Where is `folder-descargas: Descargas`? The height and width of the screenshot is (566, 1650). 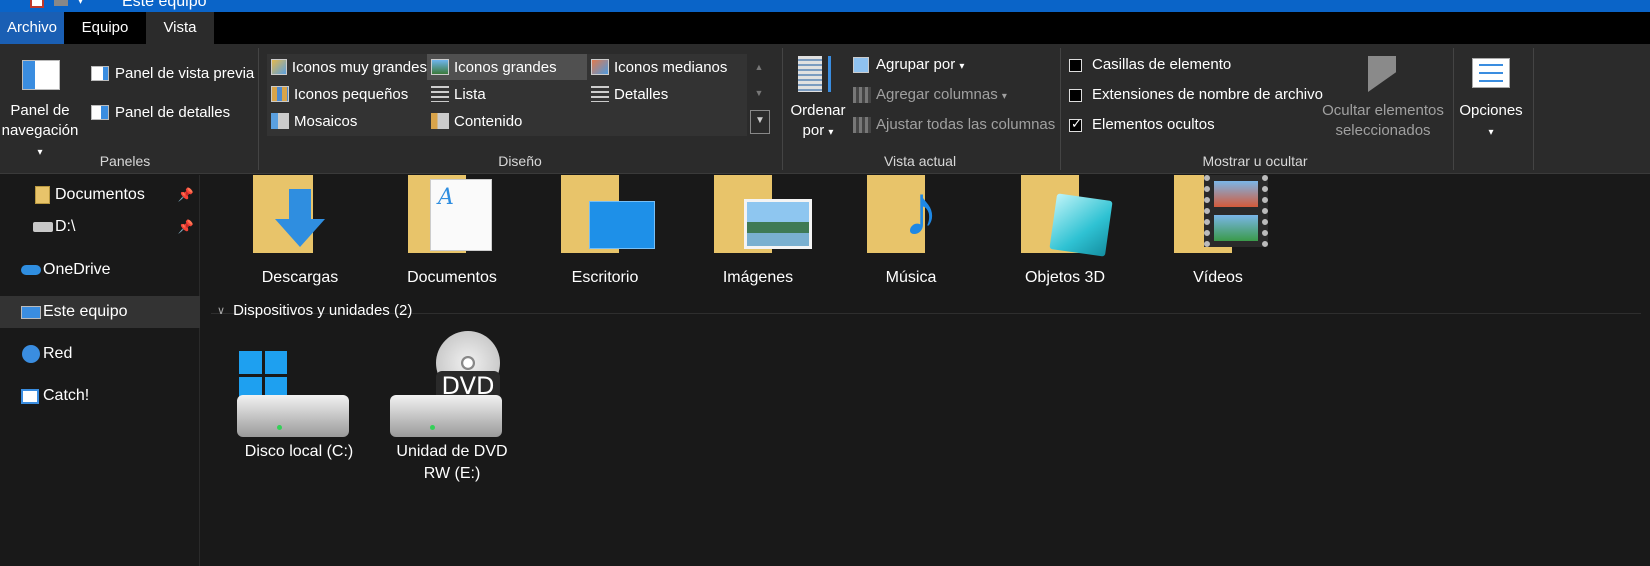
folder-descargas: Descargas is located at coordinates (300, 235).